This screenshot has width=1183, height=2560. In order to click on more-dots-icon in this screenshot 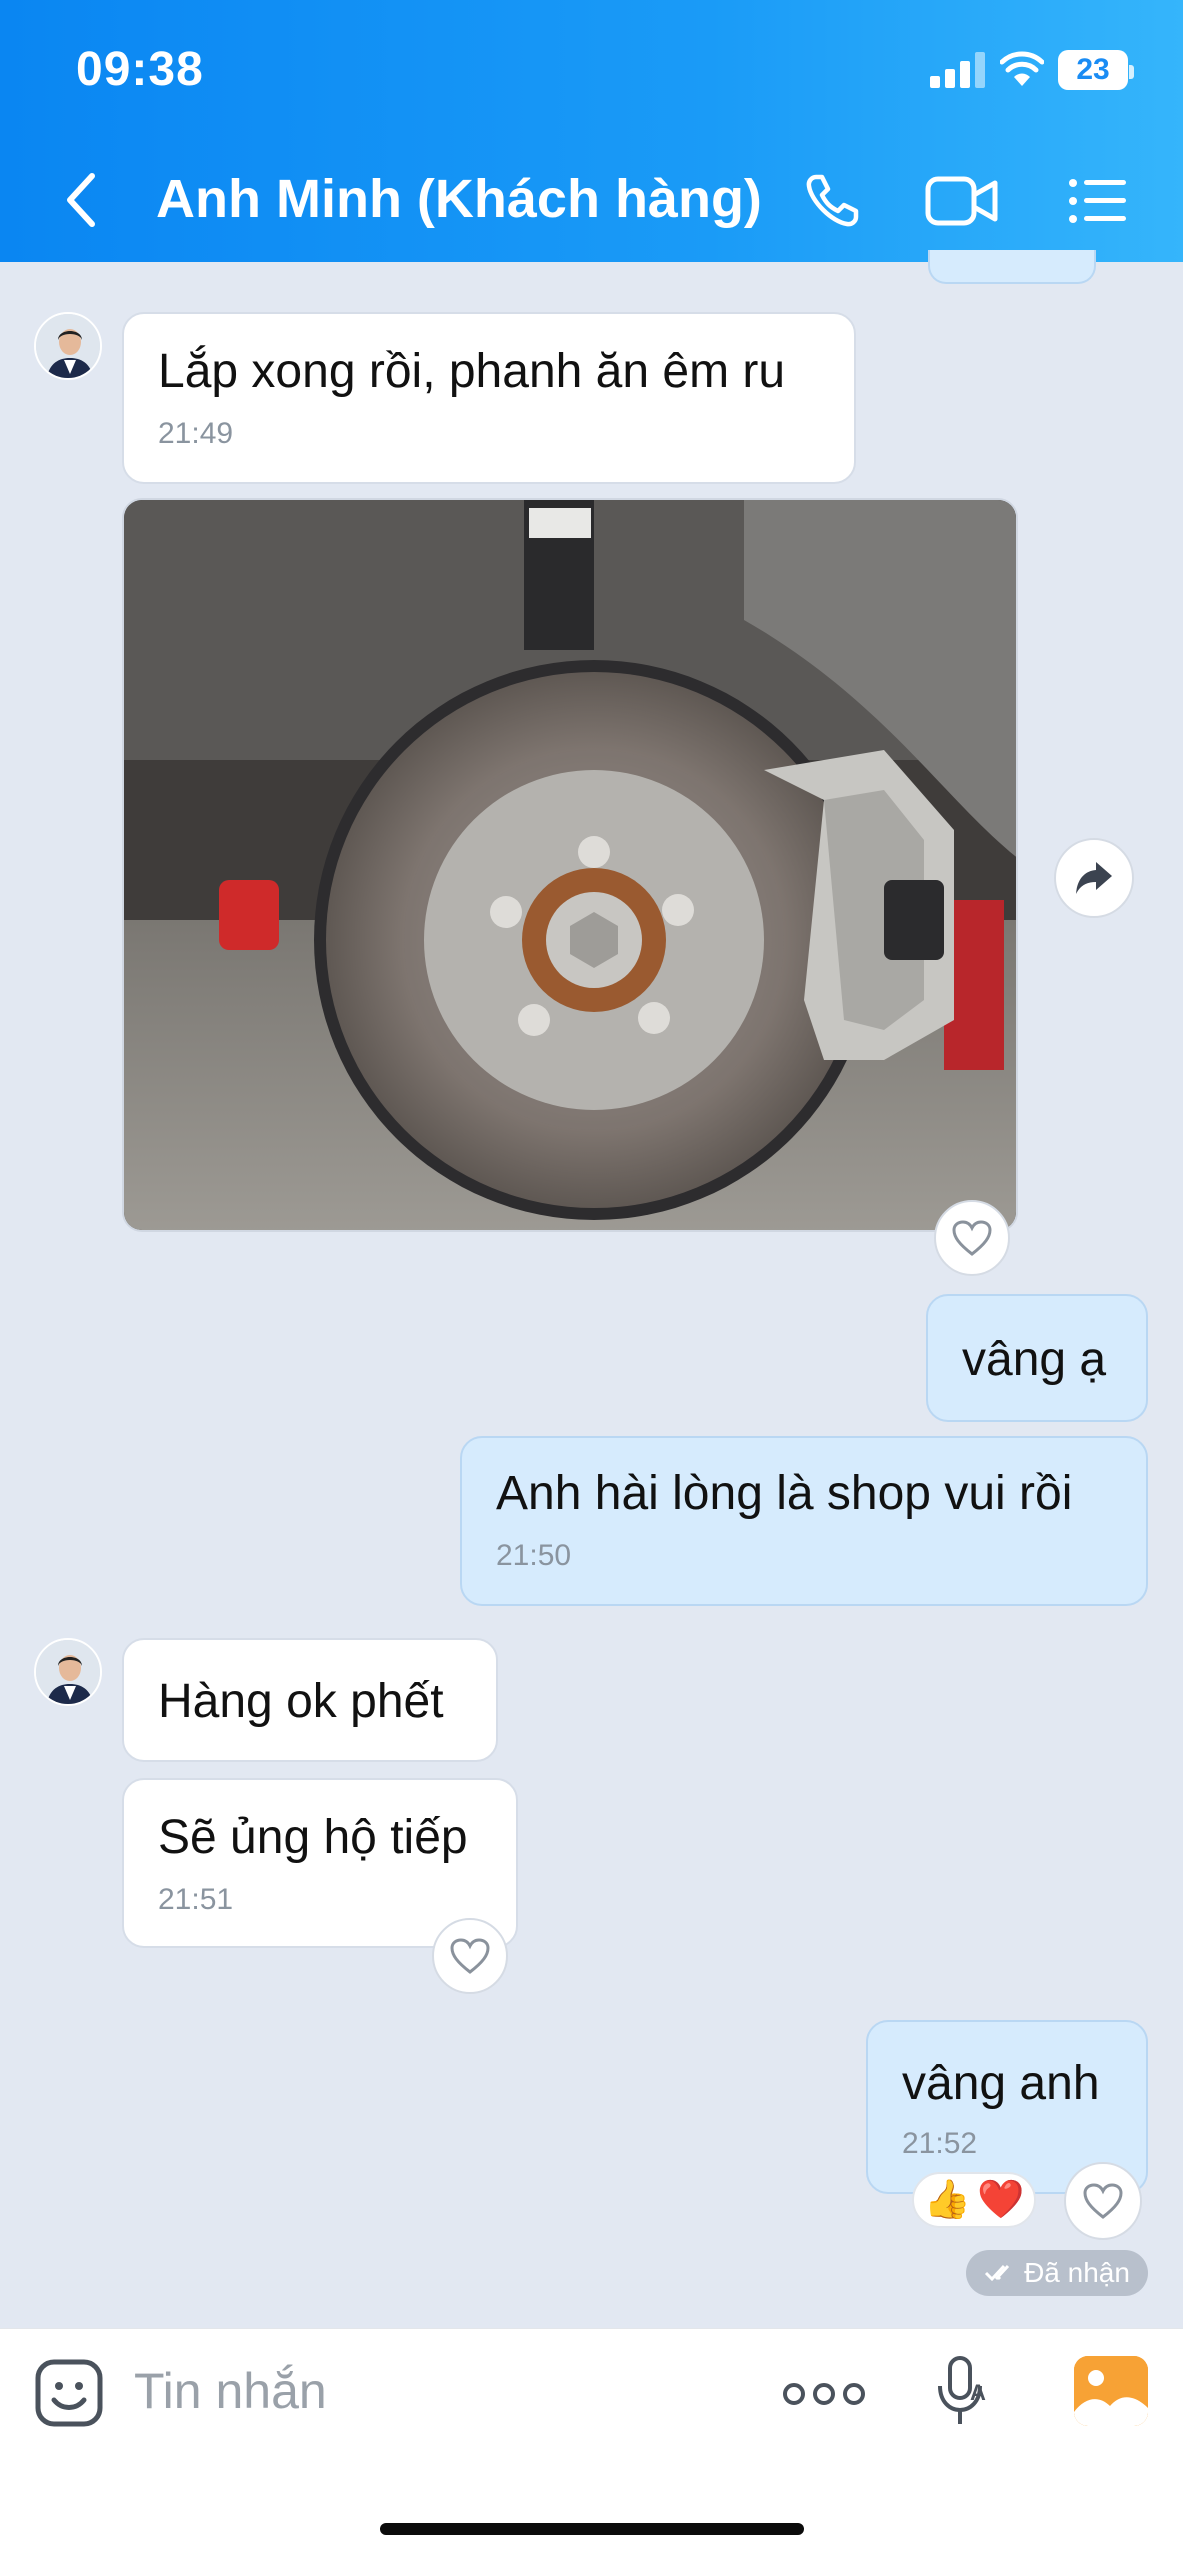, I will do `click(824, 2394)`.